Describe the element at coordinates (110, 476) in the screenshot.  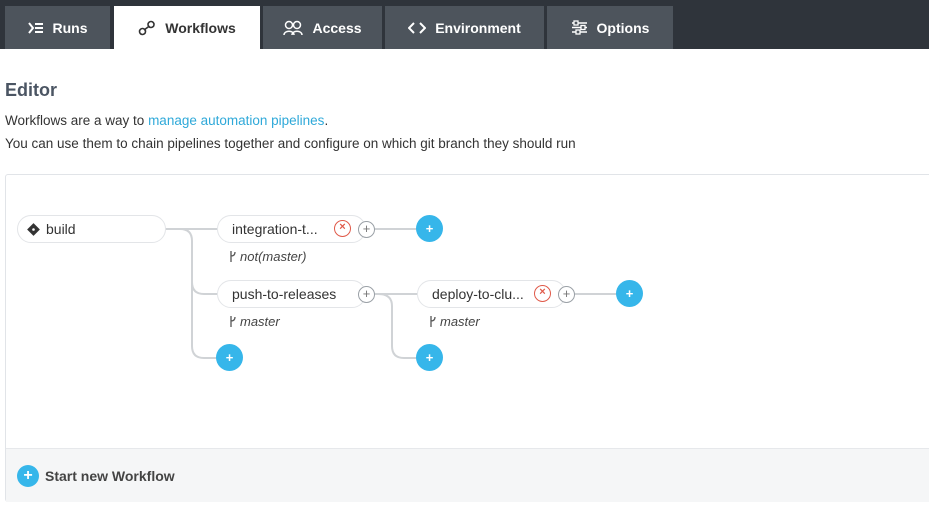
I see `start-new-workflow-label: Start new Workflow` at that location.